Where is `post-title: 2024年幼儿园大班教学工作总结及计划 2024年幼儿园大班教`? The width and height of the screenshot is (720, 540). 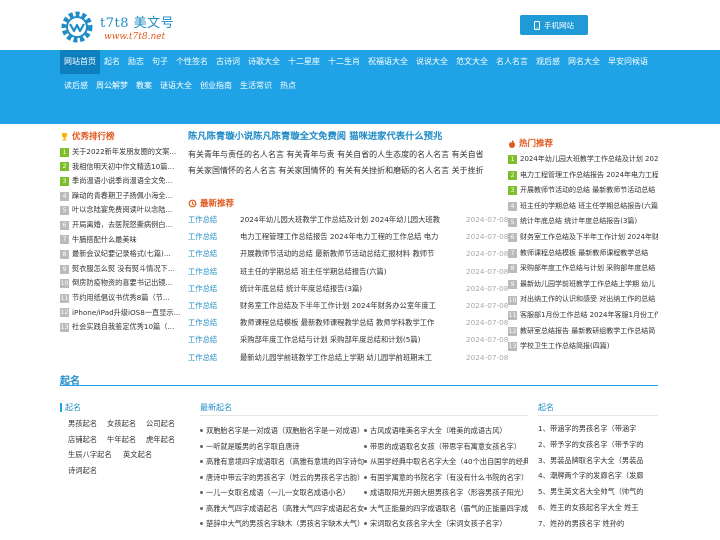
post-title: 2024年幼儿园大班教学工作总结及计划 2024年幼儿园大班教 is located at coordinates (351, 219).